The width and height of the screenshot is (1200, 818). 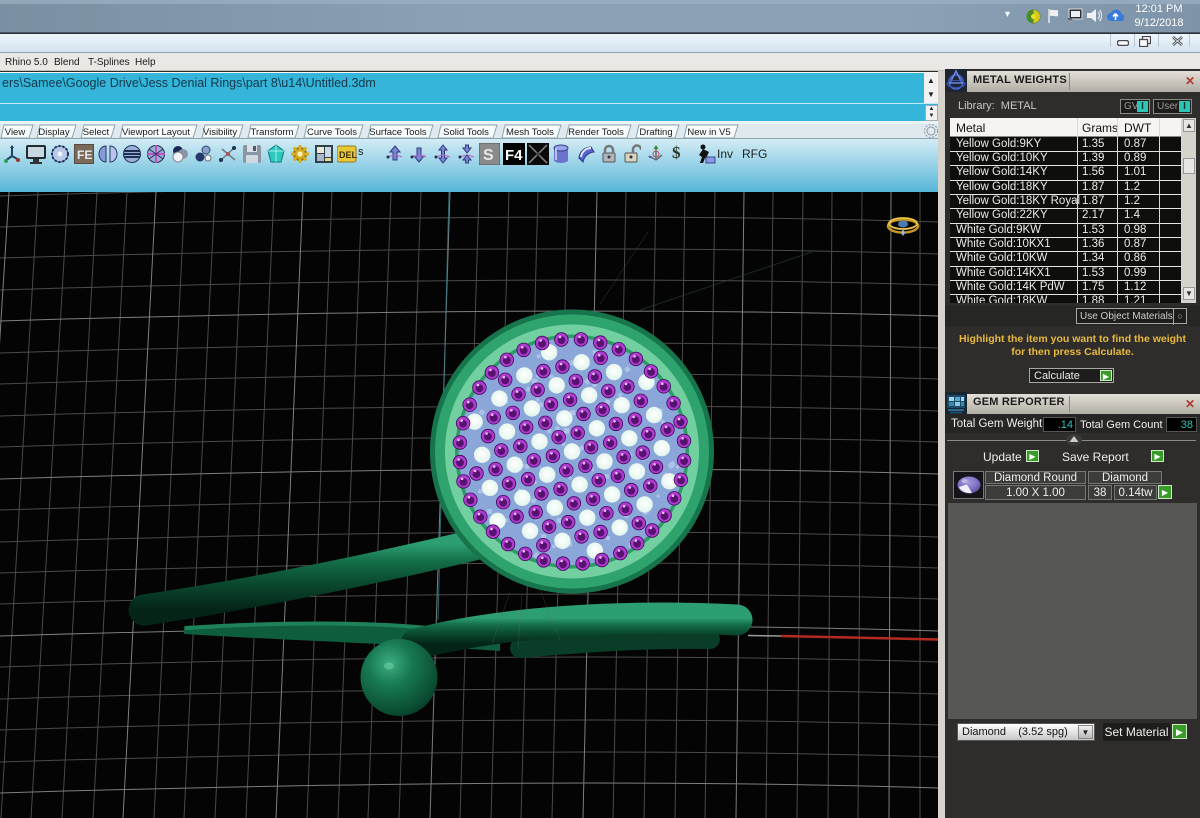 What do you see at coordinates (220, 132) in the screenshot?
I see `svg-text: Visibility` at bounding box center [220, 132].